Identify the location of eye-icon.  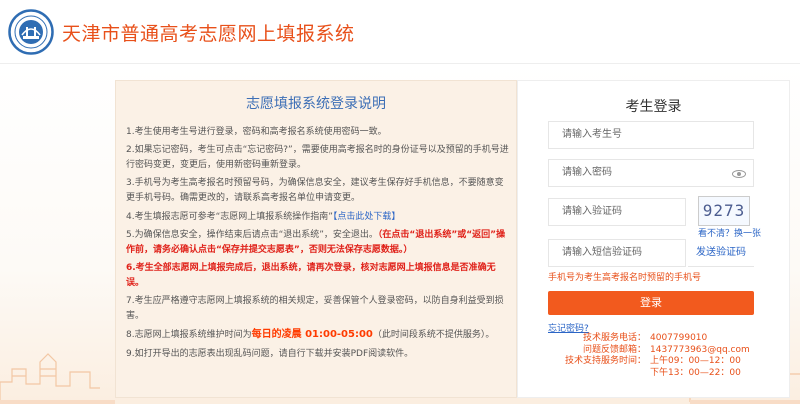
(739, 174).